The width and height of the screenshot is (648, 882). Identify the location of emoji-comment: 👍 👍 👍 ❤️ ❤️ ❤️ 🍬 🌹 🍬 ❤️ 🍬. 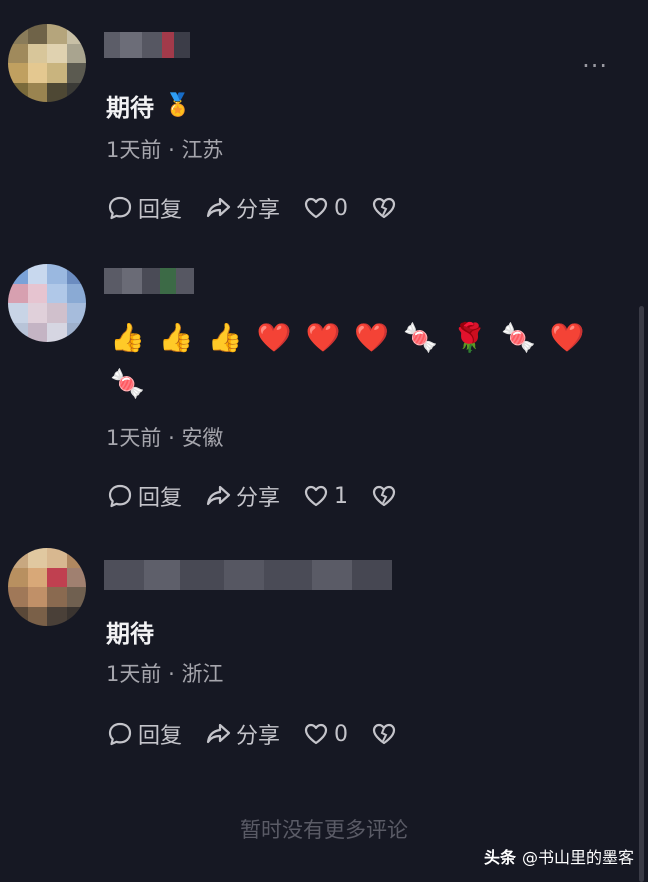
(350, 361).